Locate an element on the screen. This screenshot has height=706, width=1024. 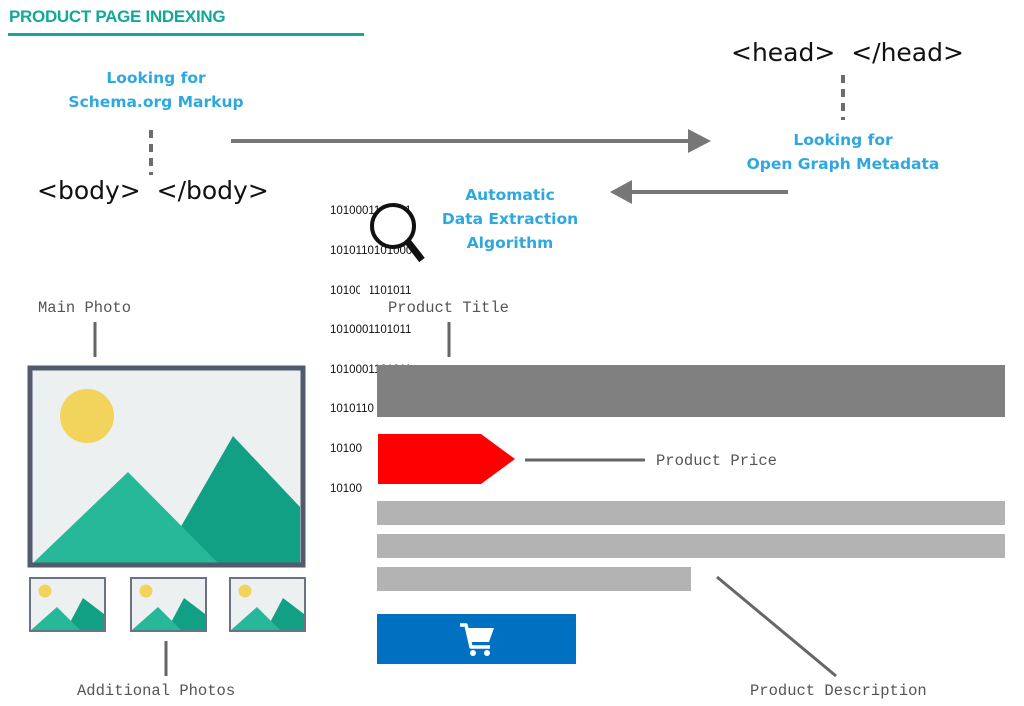
magnifier-icon is located at coordinates (392, 250).